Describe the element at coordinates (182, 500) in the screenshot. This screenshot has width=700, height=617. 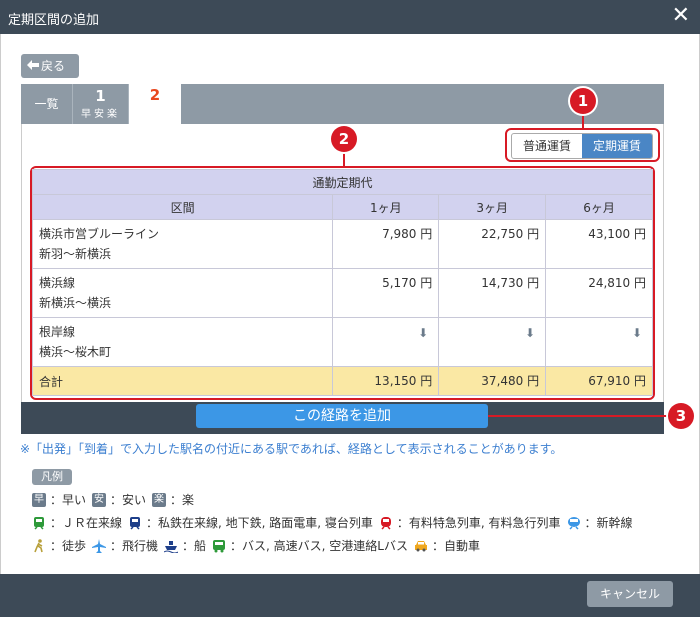
I see `legend-text: ：楽` at that location.